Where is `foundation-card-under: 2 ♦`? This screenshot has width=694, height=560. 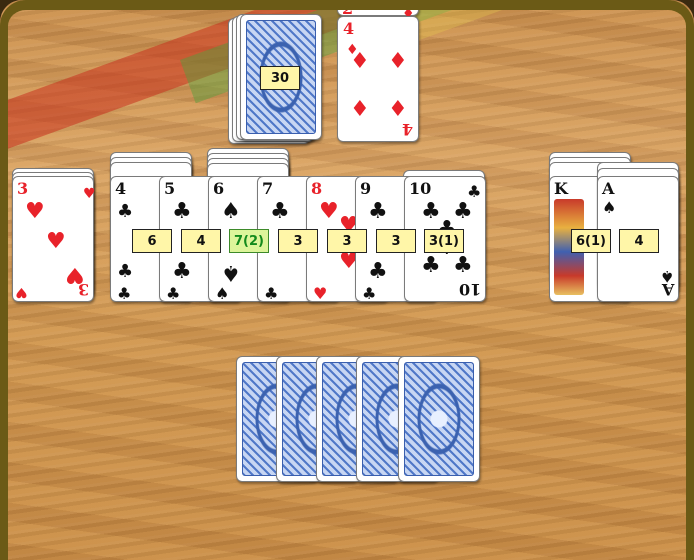
foundation-card-under: 2 ♦ is located at coordinates (378, 11).